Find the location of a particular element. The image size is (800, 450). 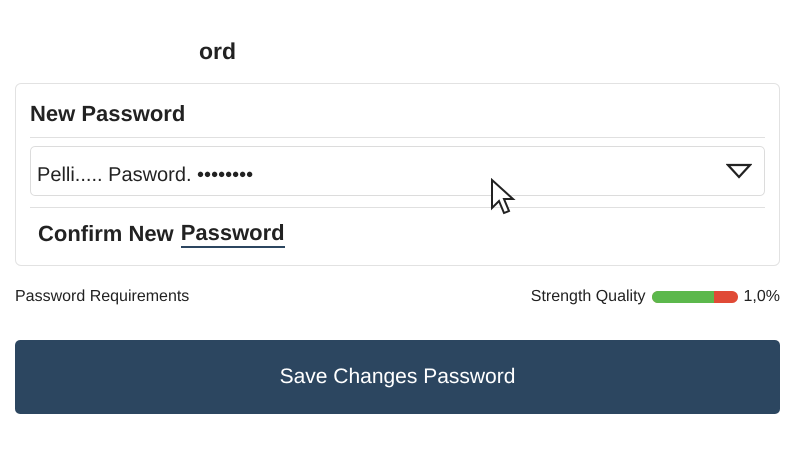

strength-reading: 1,0% is located at coordinates (762, 297).